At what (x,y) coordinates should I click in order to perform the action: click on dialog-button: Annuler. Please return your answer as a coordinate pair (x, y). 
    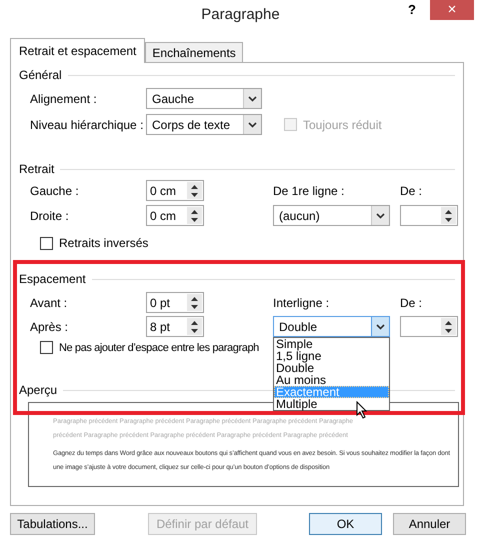
    Looking at the image, I should click on (429, 524).